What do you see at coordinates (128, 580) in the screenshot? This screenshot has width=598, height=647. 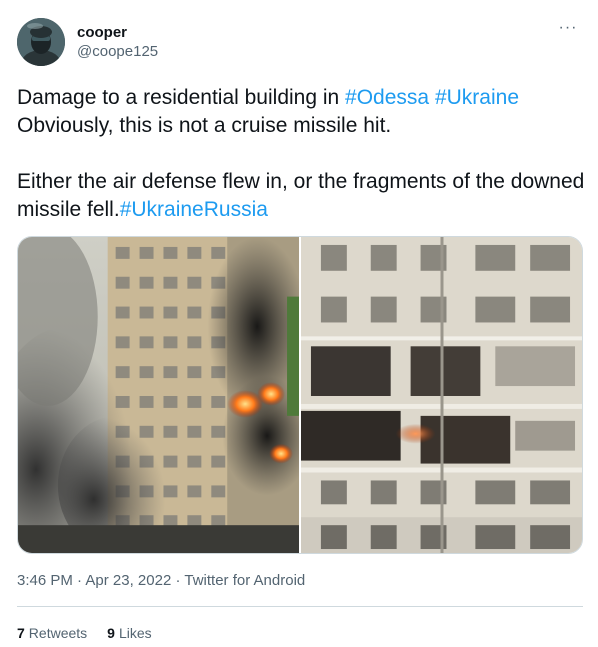 I see `tweet-date: Apr 23, 2022` at bounding box center [128, 580].